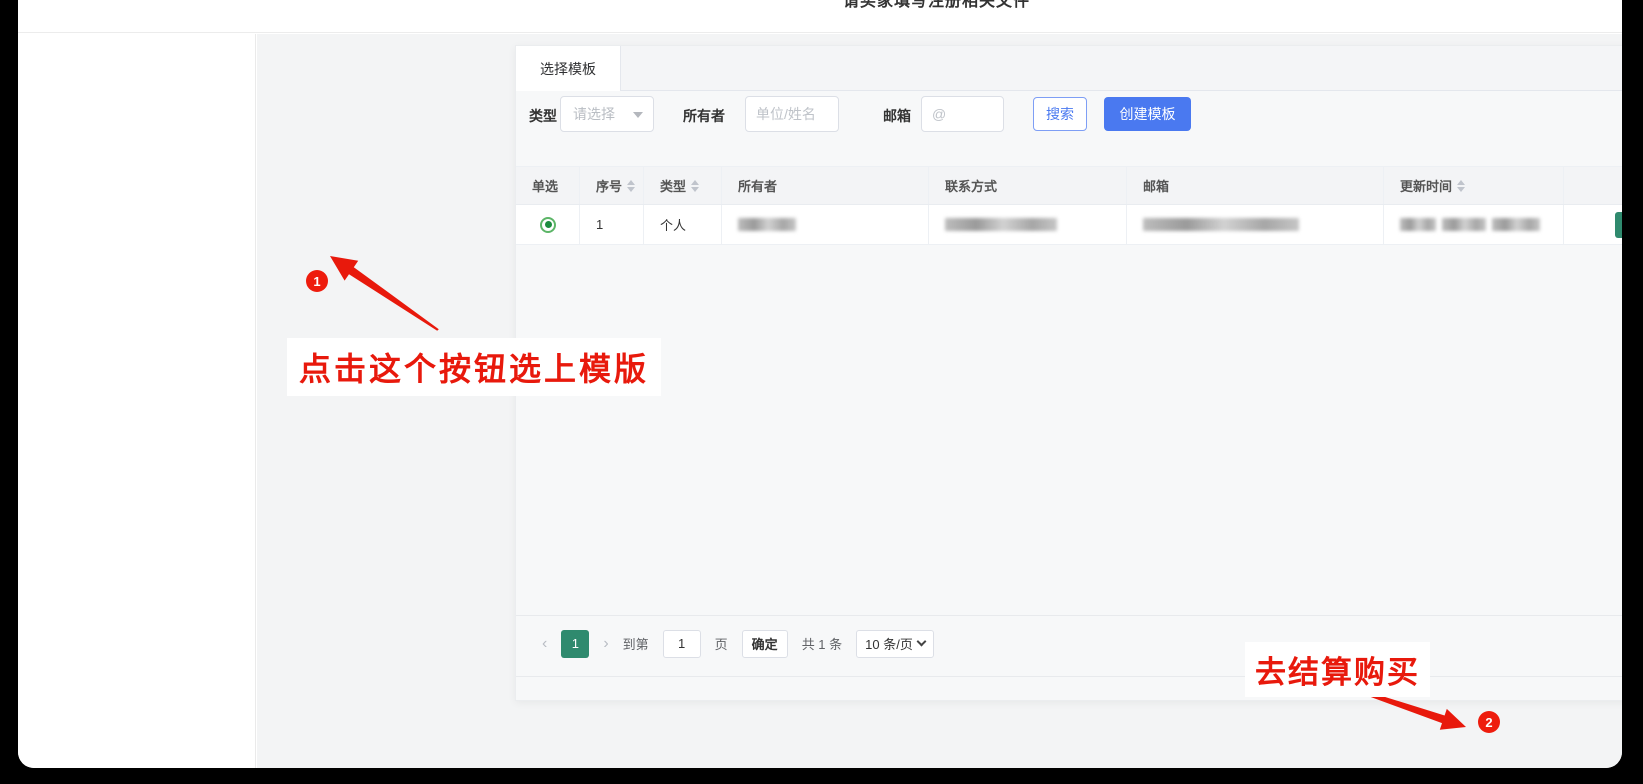 This screenshot has width=1643, height=784. Describe the element at coordinates (137, 401) in the screenshot. I see `left-sidebar` at that location.